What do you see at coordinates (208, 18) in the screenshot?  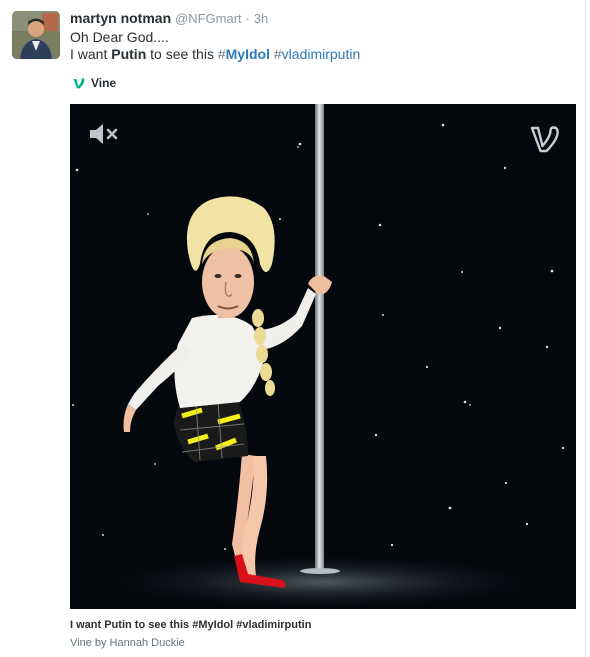 I see `author-handle: @NFGmart` at bounding box center [208, 18].